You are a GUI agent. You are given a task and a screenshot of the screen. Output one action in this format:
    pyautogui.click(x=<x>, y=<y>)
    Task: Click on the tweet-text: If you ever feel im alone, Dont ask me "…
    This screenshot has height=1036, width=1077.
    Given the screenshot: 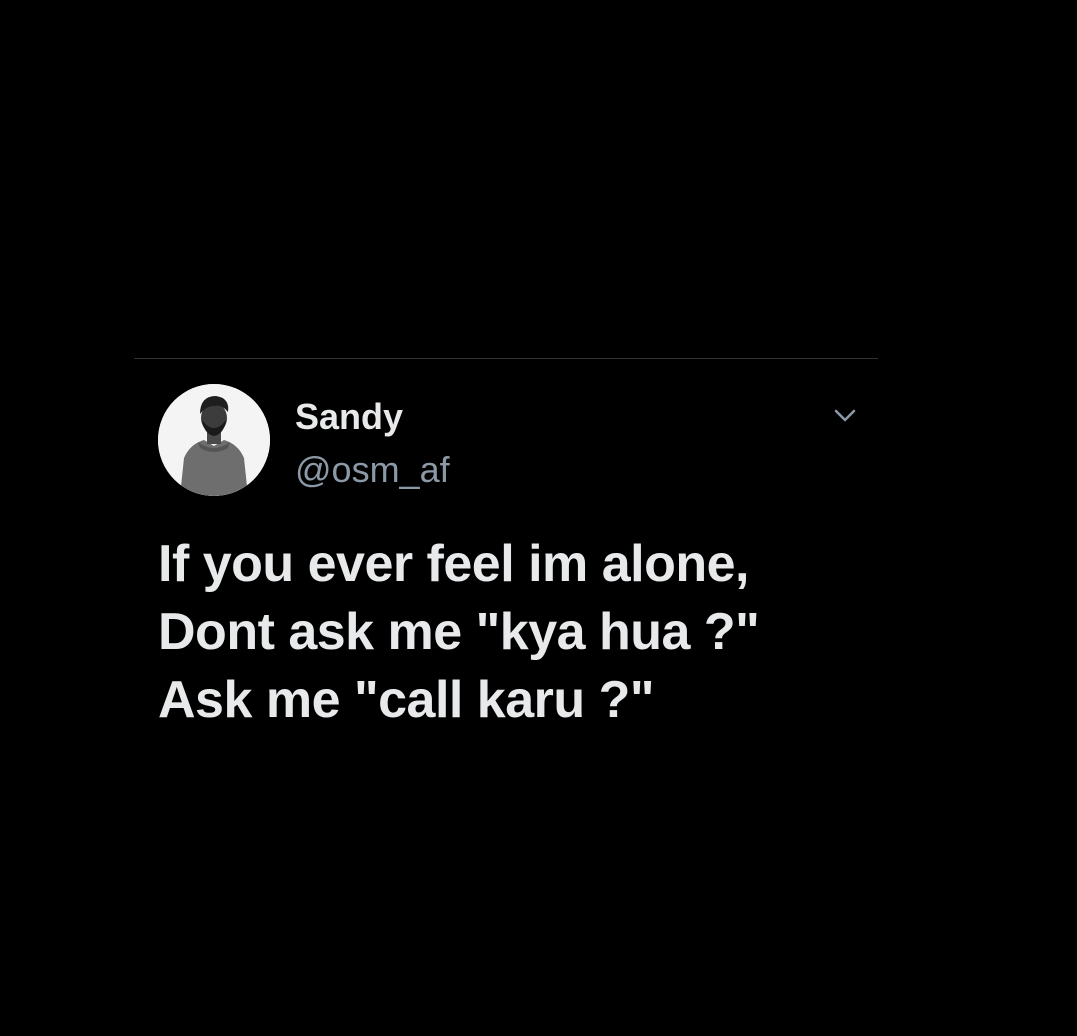 What is the action you would take?
    pyautogui.click(x=508, y=632)
    